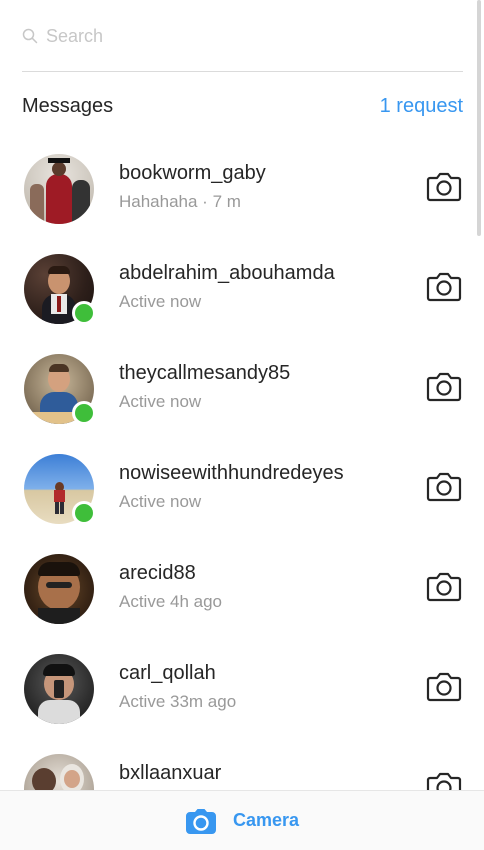 This screenshot has width=484, height=850. What do you see at coordinates (242, 390) in the screenshot?
I see `conversation-row: theycallmesandy85 Active now` at bounding box center [242, 390].